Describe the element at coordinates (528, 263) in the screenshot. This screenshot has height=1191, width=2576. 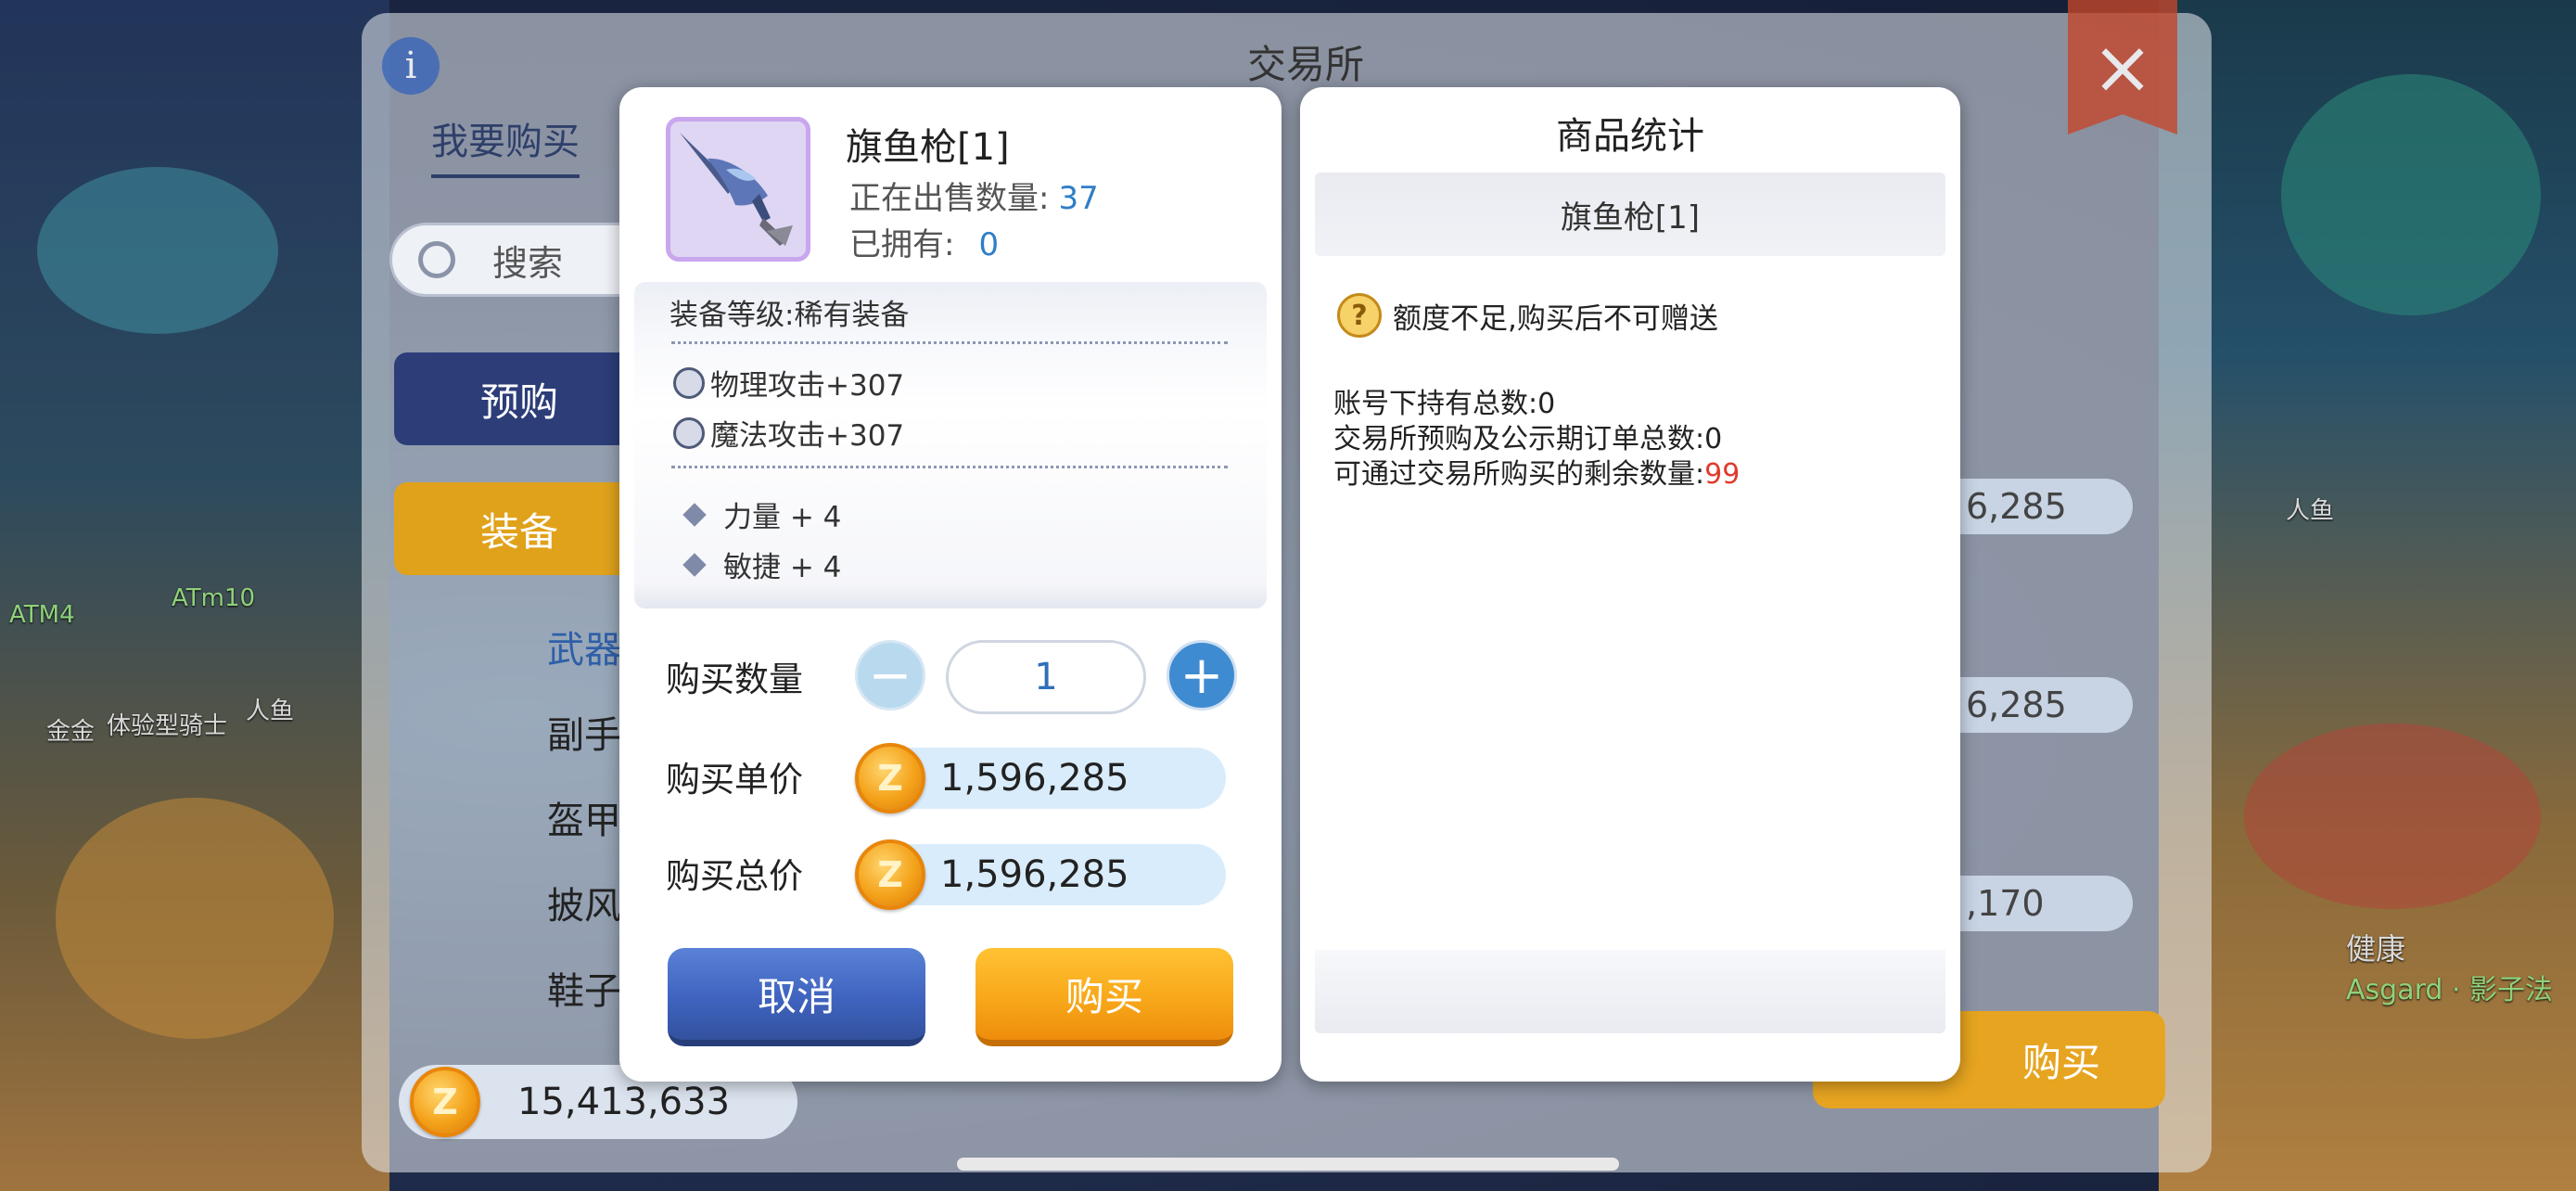
I see `search-placeholder: 搜索` at that location.